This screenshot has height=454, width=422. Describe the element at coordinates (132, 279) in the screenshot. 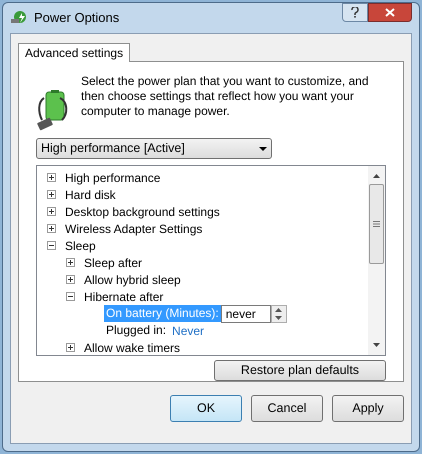

I see `tree-item: Allow hybrid sleep` at that location.